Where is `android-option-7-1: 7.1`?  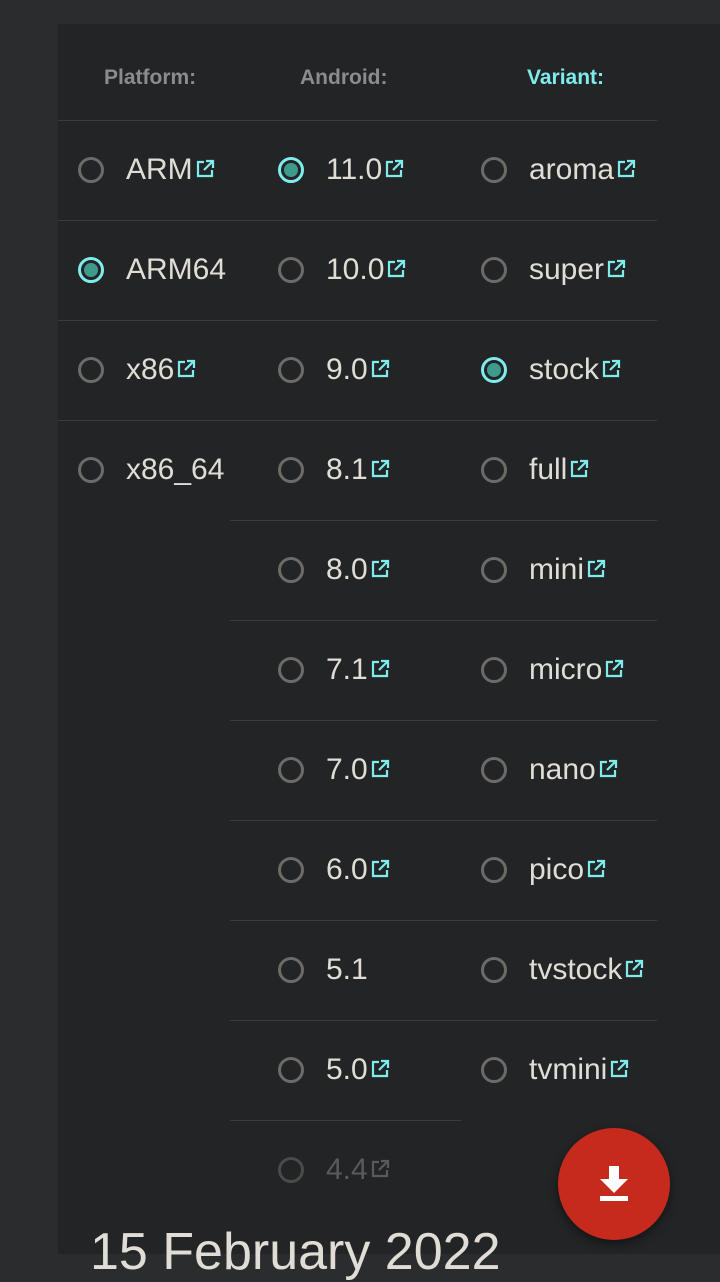
android-option-7-1: 7.1 is located at coordinates (334, 670).